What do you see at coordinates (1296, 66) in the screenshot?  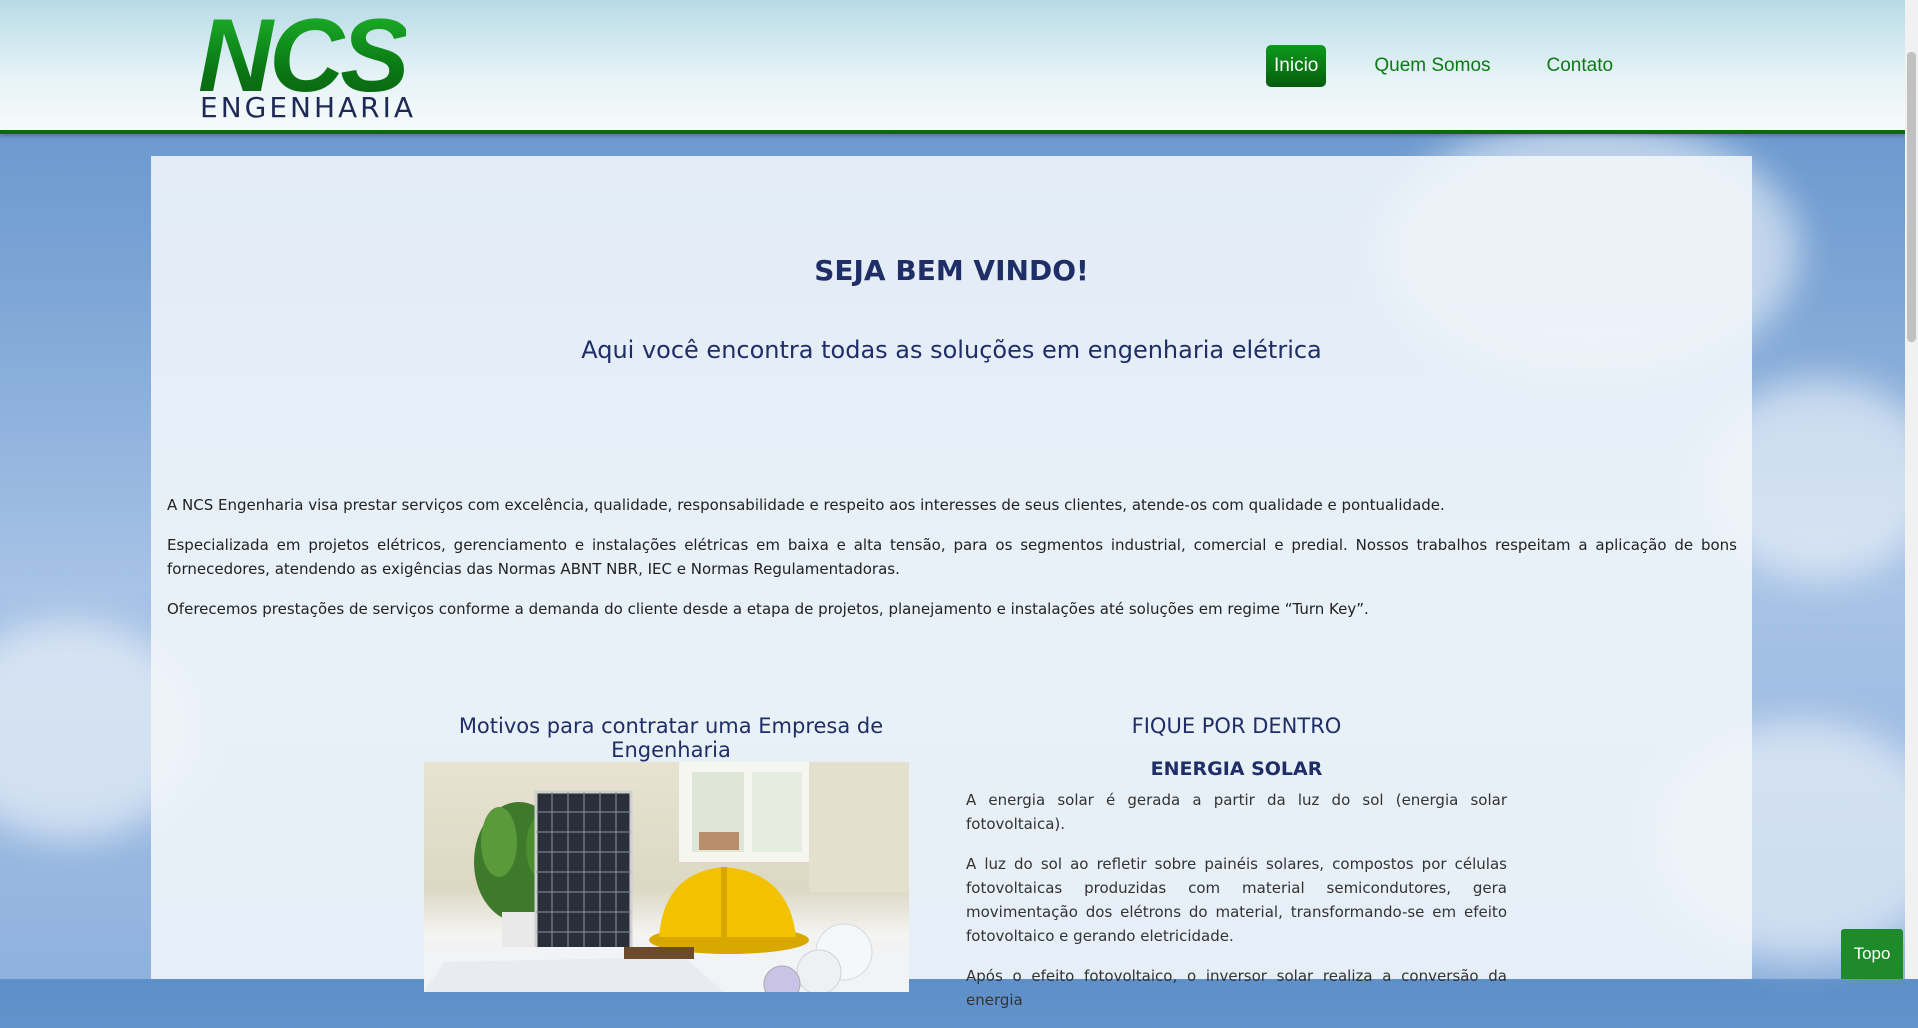 I see `nav-item-inicio: Inicio` at bounding box center [1296, 66].